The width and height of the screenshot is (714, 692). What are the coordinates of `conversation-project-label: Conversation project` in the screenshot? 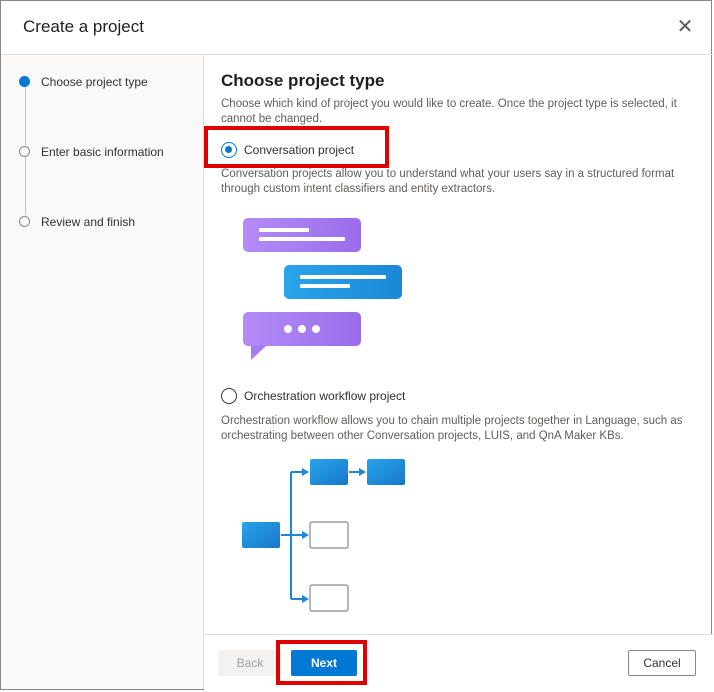 It's located at (299, 150).